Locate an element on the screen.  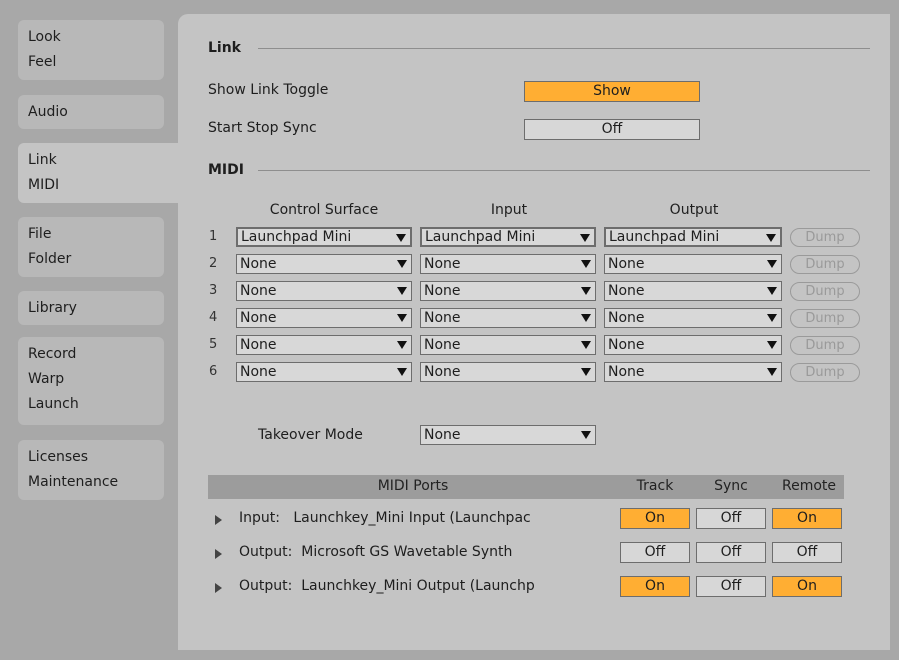
midi-ports-column-header: MIDI Ports is located at coordinates (413, 486).